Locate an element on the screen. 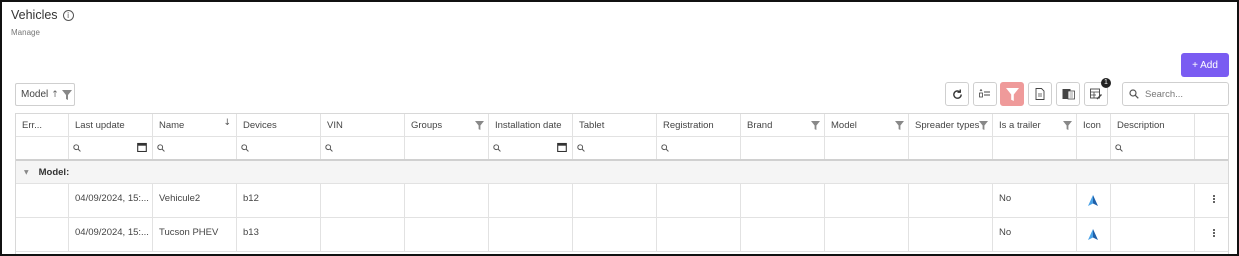 The height and width of the screenshot is (256, 1239). column-header-description: Description is located at coordinates (1153, 125).